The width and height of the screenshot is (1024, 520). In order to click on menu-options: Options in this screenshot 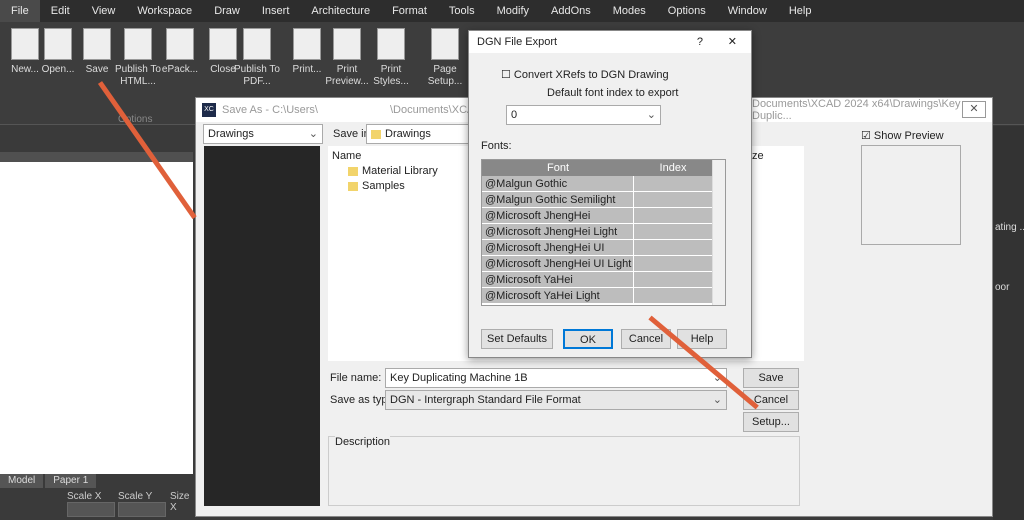, I will do `click(687, 11)`.